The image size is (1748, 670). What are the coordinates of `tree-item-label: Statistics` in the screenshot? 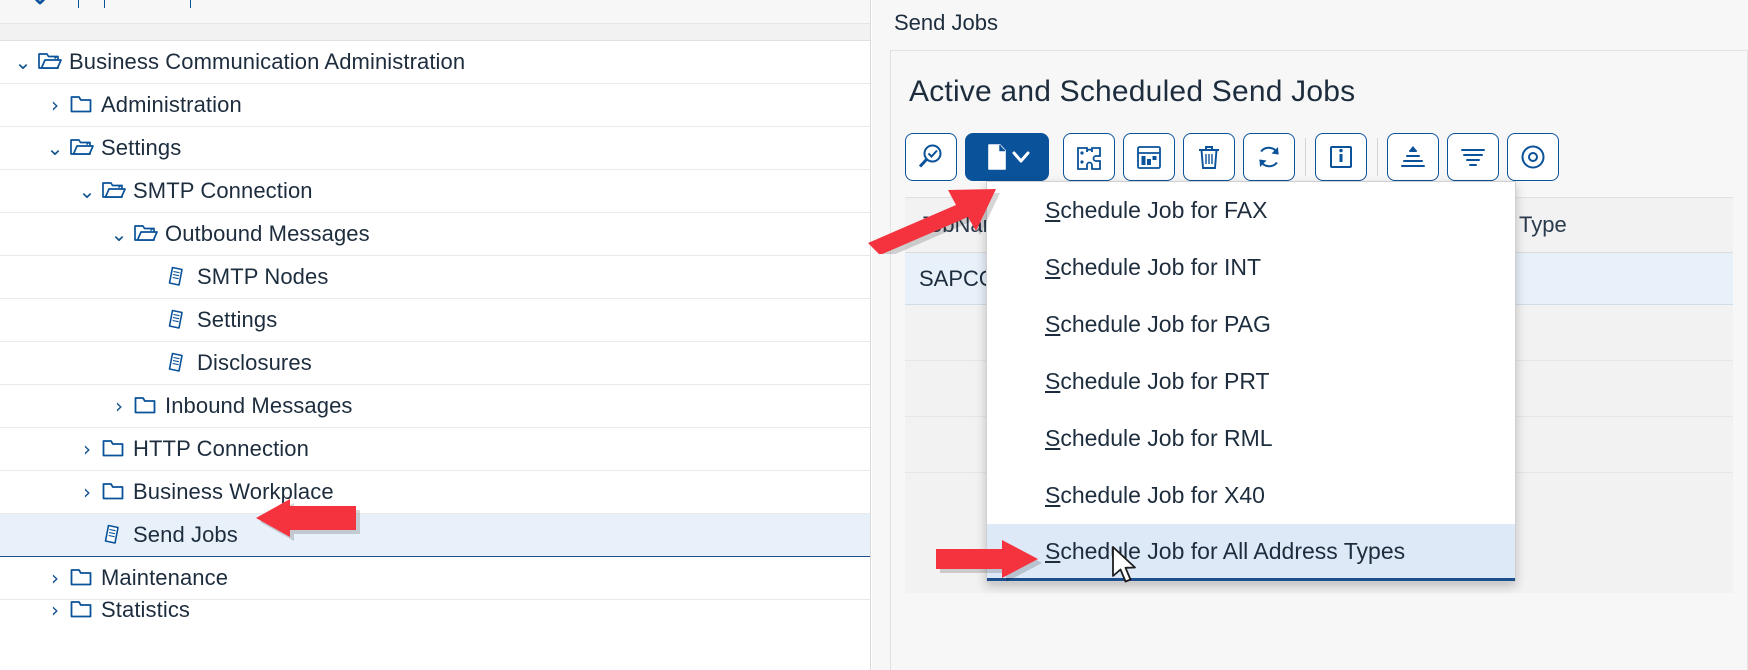 It's located at (146, 609).